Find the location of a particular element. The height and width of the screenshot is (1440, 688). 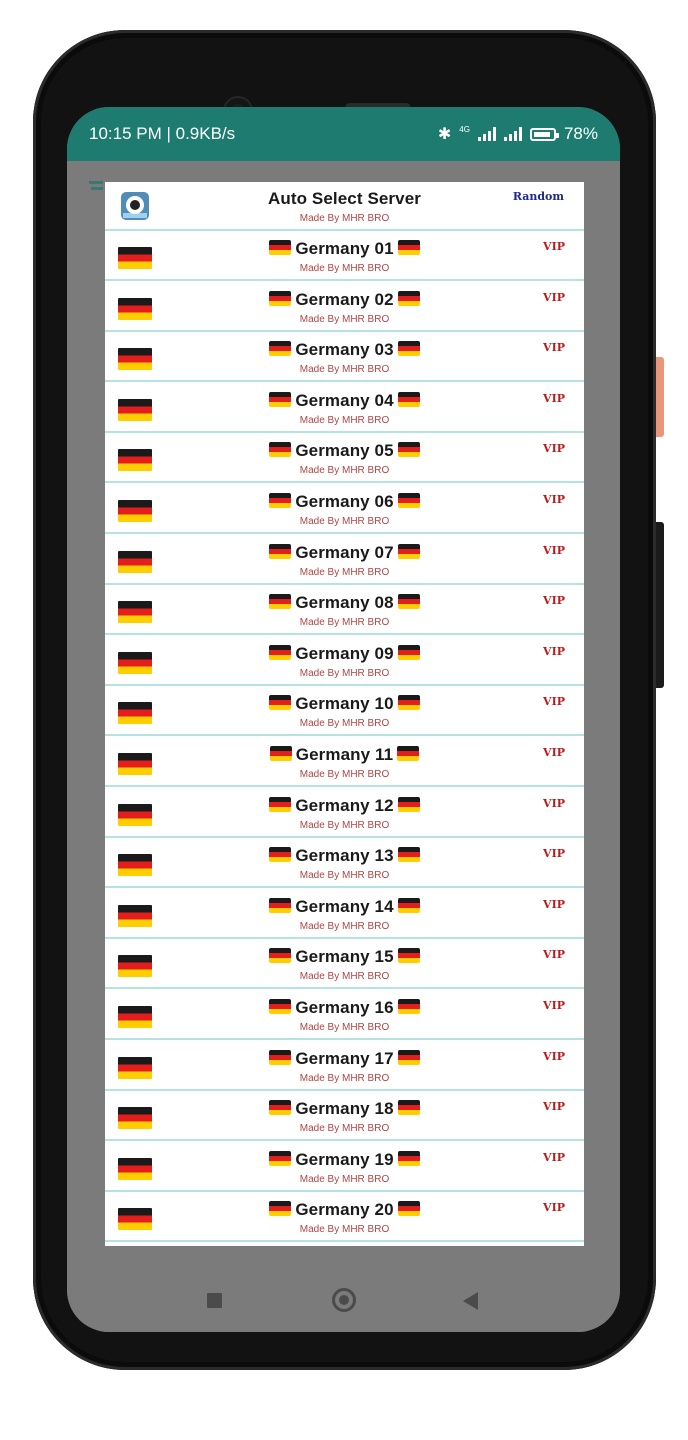

server-row: Germany 02 Made By MHR BRO VIP is located at coordinates (344, 307).